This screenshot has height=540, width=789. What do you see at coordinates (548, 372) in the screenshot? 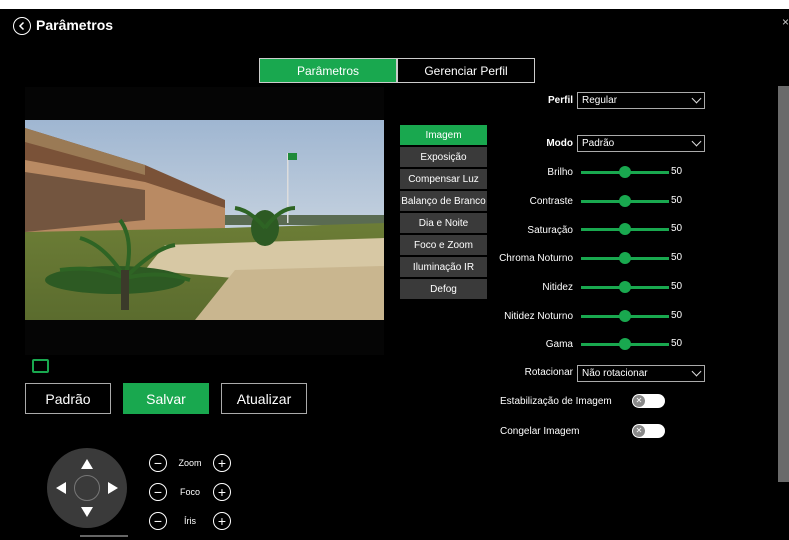
I see `rotate-label: Rotacionar` at bounding box center [548, 372].